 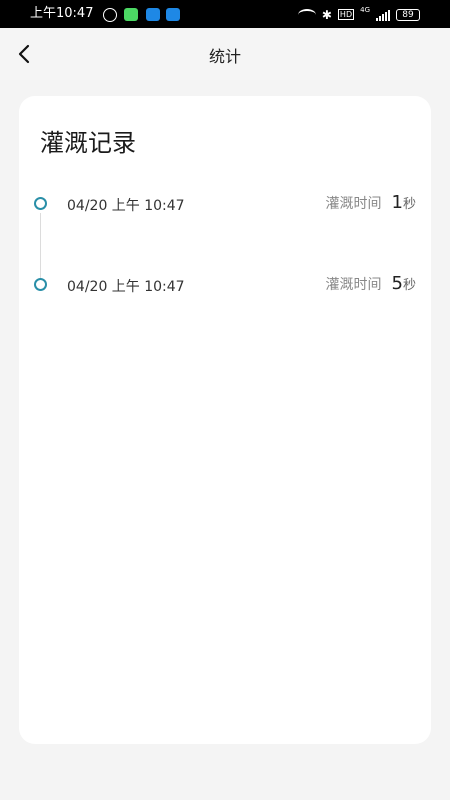 I want to click on page-title: 统计, so click(x=224, y=56).